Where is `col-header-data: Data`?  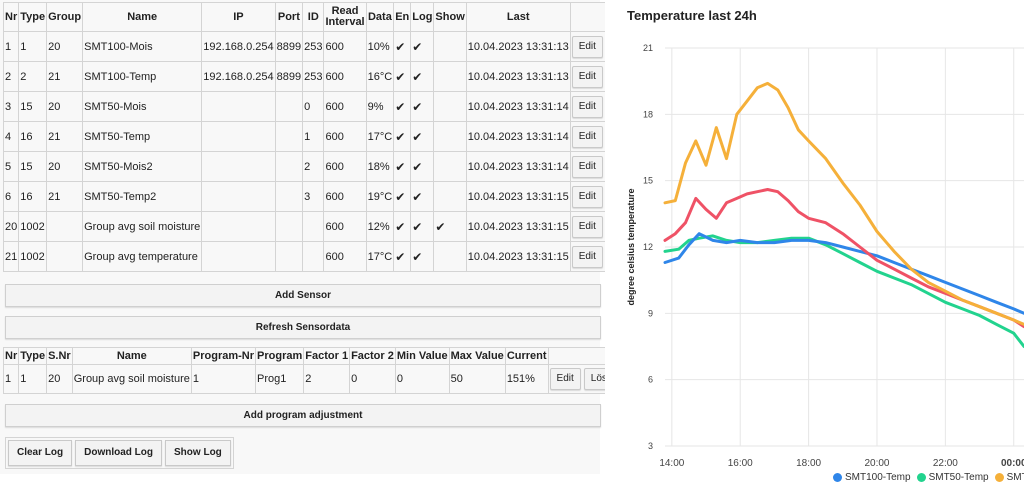 col-header-data: Data is located at coordinates (380, 17).